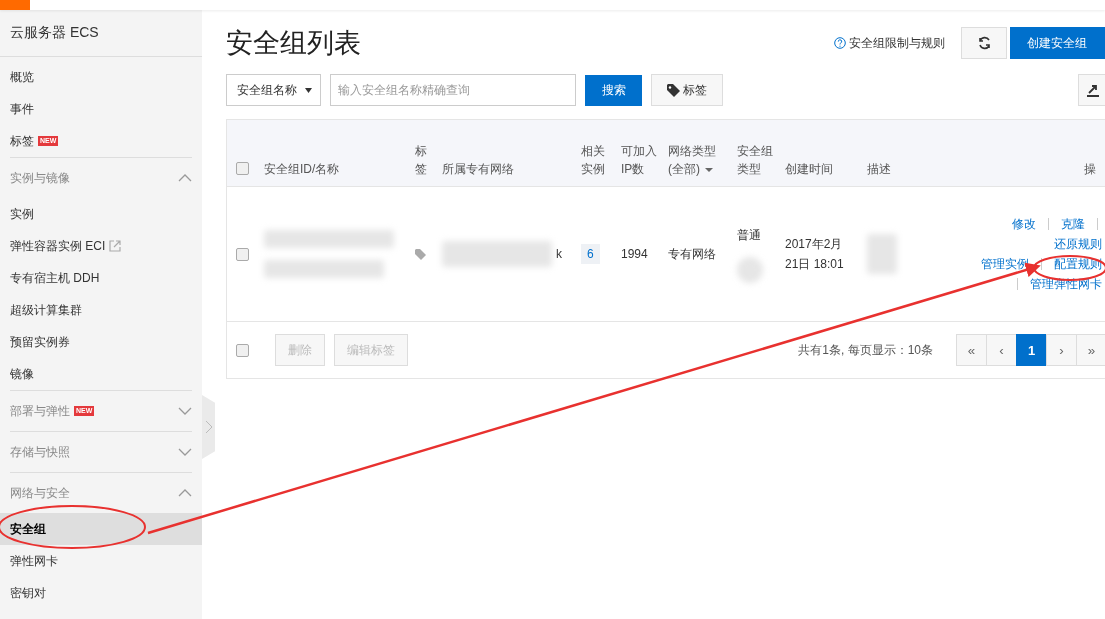  Describe the element at coordinates (865, 350) in the screenshot. I see `pagination-summary: 共有1条, 每页显示：10条` at that location.